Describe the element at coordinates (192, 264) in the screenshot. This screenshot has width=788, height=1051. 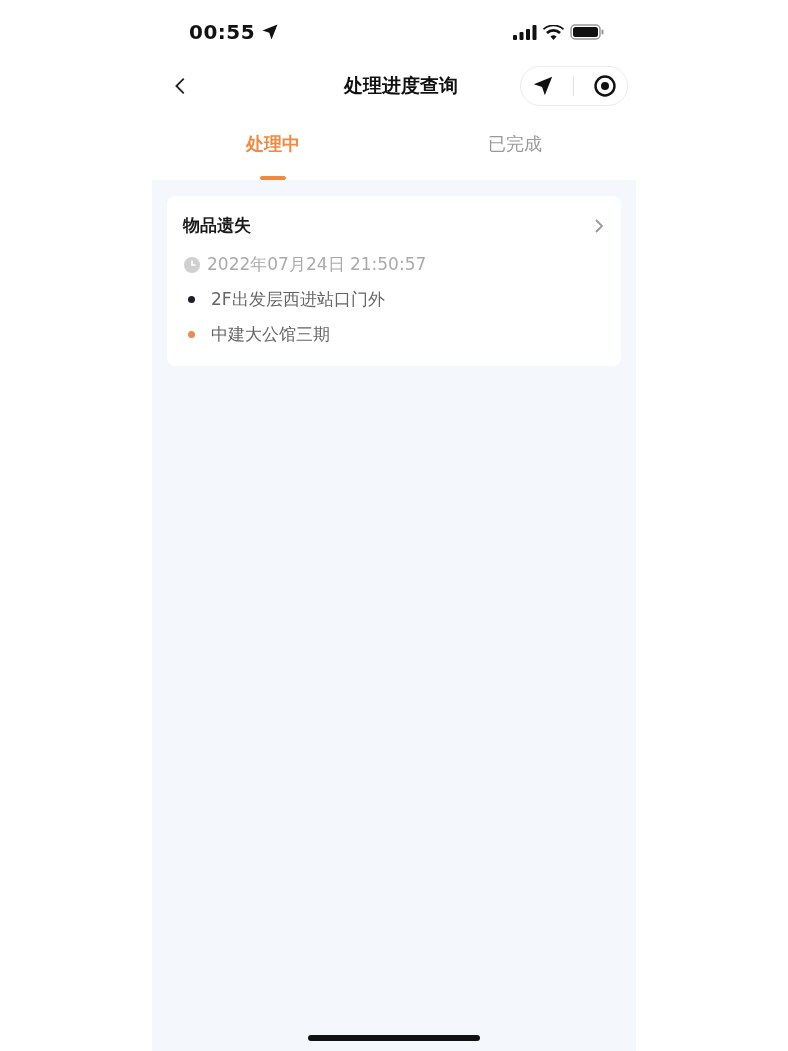
I see `clock-icon` at that location.